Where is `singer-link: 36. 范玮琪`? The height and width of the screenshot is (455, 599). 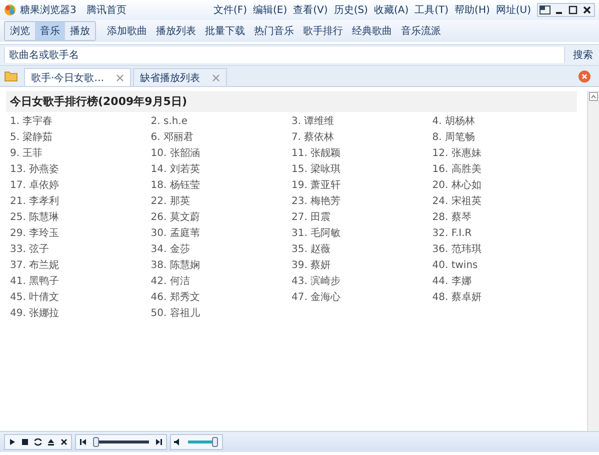
singer-link: 36. 范玮琪 is located at coordinates (502, 250).